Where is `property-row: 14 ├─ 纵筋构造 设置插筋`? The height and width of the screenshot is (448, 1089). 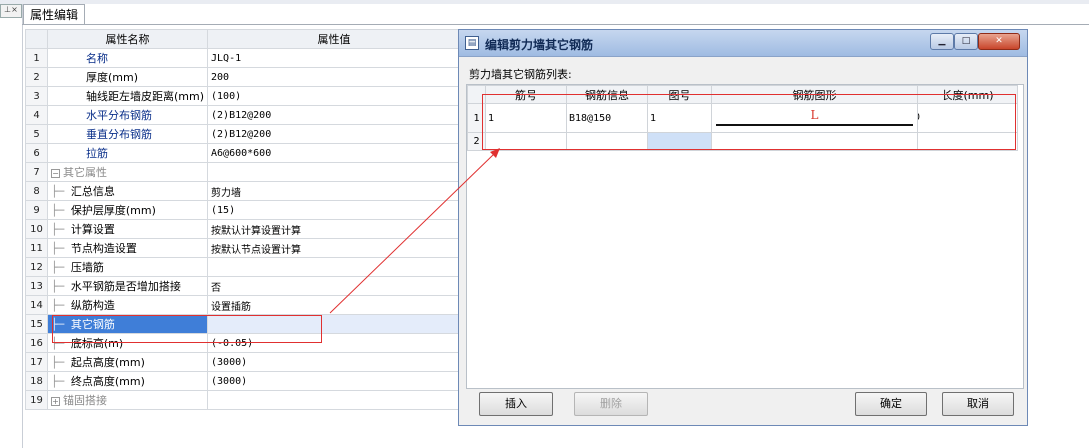
property-row: 14 ├─ 纵筋构造 设置插筋 is located at coordinates (243, 305).